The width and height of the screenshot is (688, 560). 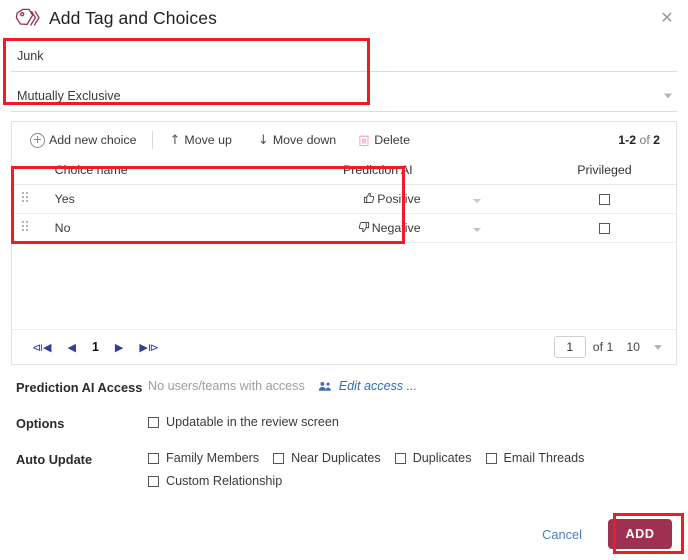 I want to click on tags-icon, so click(x=27, y=18).